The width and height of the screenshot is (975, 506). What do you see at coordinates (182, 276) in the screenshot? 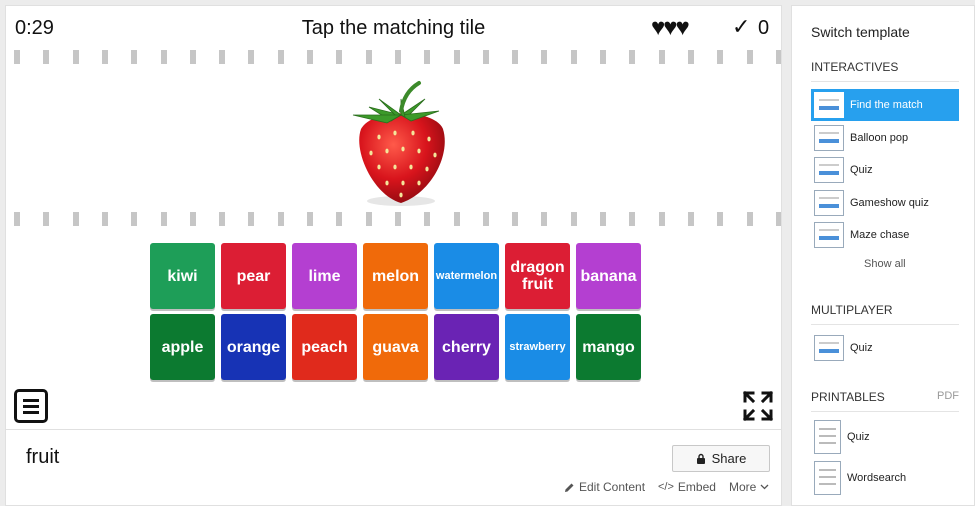
I see `answer-tile: kiwi` at bounding box center [182, 276].